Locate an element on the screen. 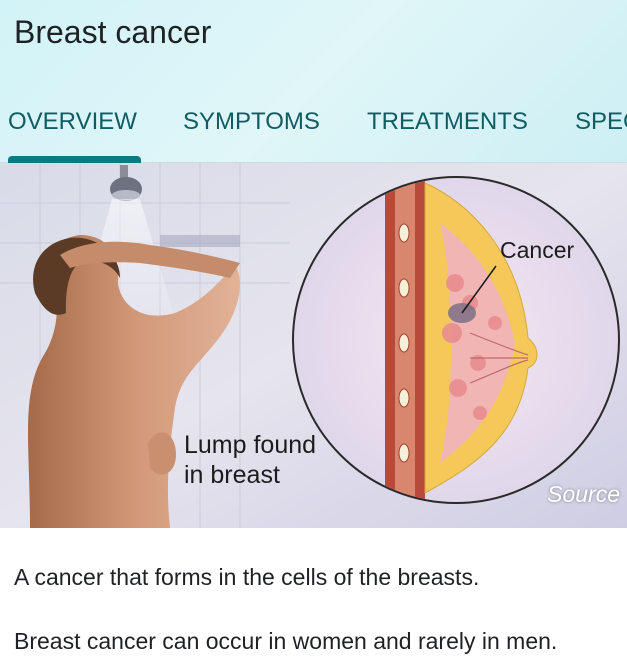  tab-treatments: TREATMENTS is located at coordinates (447, 122).